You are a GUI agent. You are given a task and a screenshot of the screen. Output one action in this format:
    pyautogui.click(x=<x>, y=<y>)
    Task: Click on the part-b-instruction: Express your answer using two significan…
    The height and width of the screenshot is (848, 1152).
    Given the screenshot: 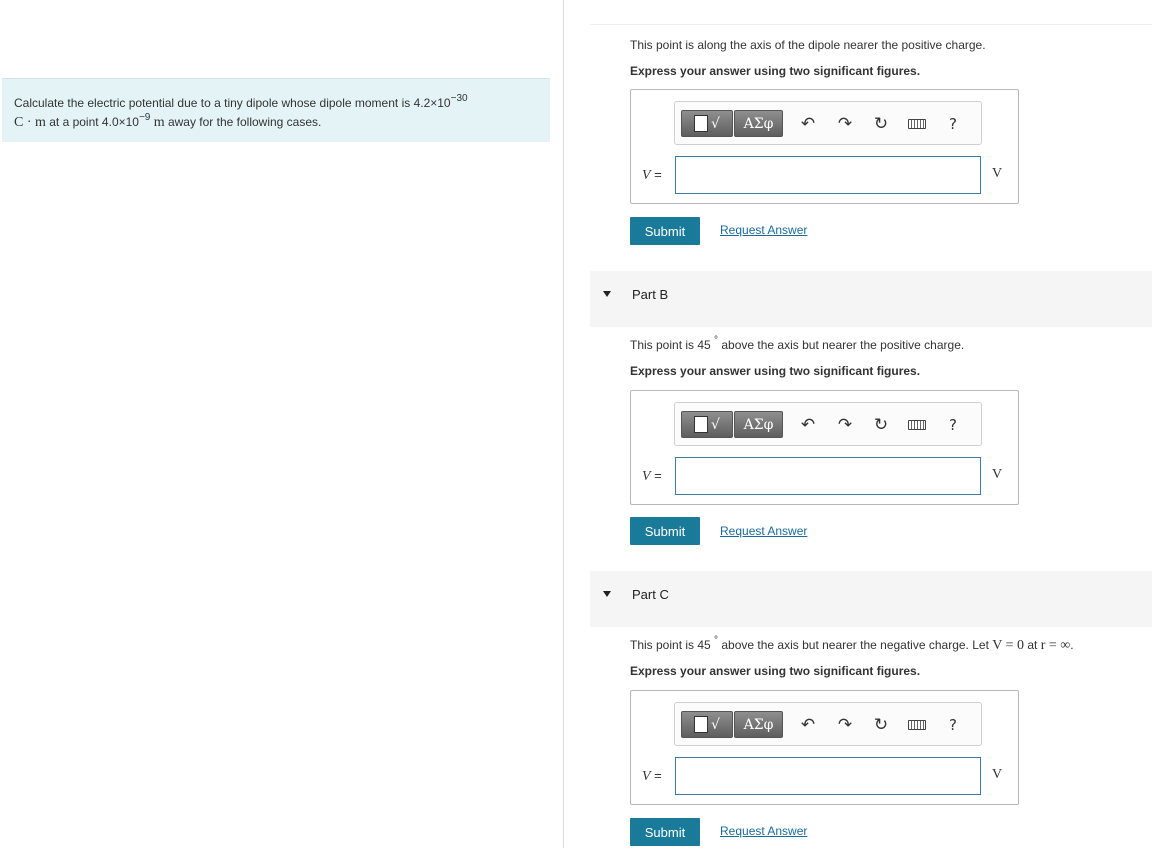 What is the action you would take?
    pyautogui.click(x=775, y=371)
    